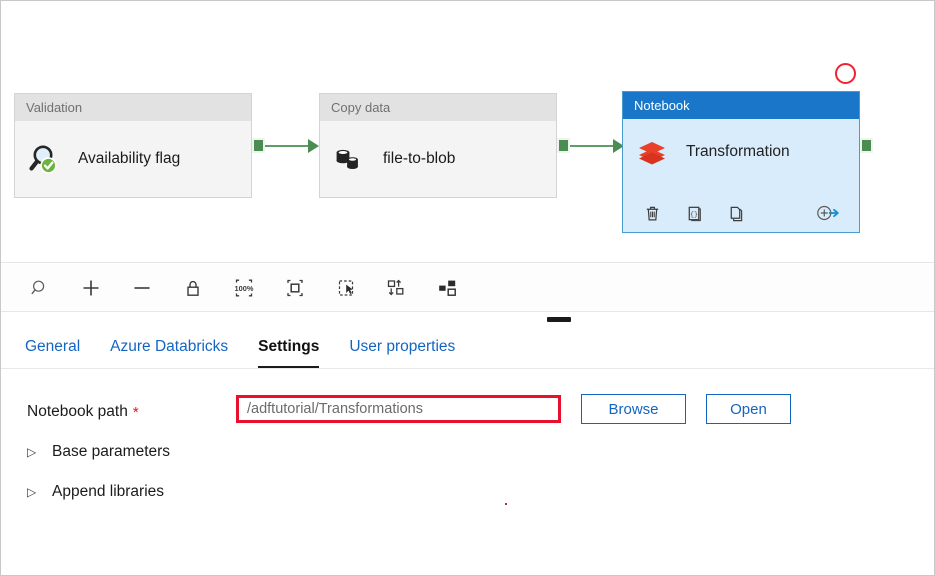 The width and height of the screenshot is (935, 576). I want to click on node-type-label: Copy data, so click(438, 107).